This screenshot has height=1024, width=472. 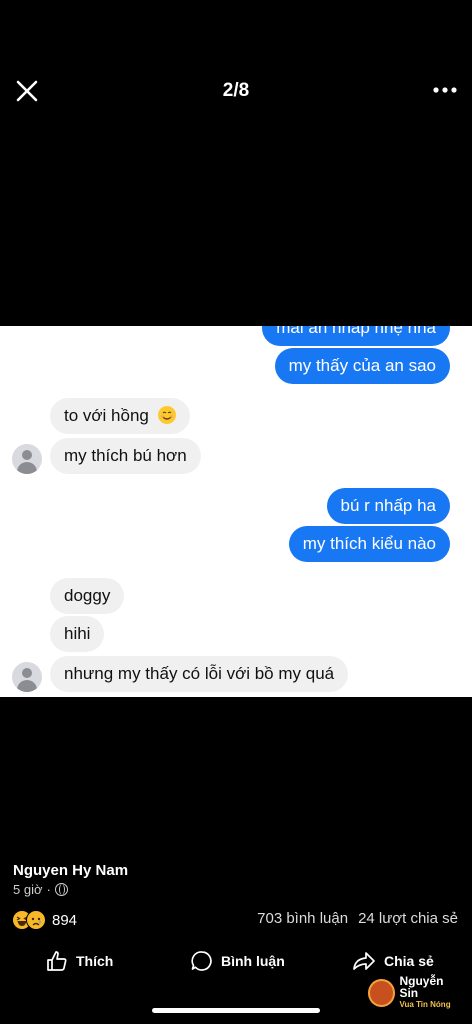 I want to click on watermark-name: Nguyễn Sin, so click(x=421, y=987).